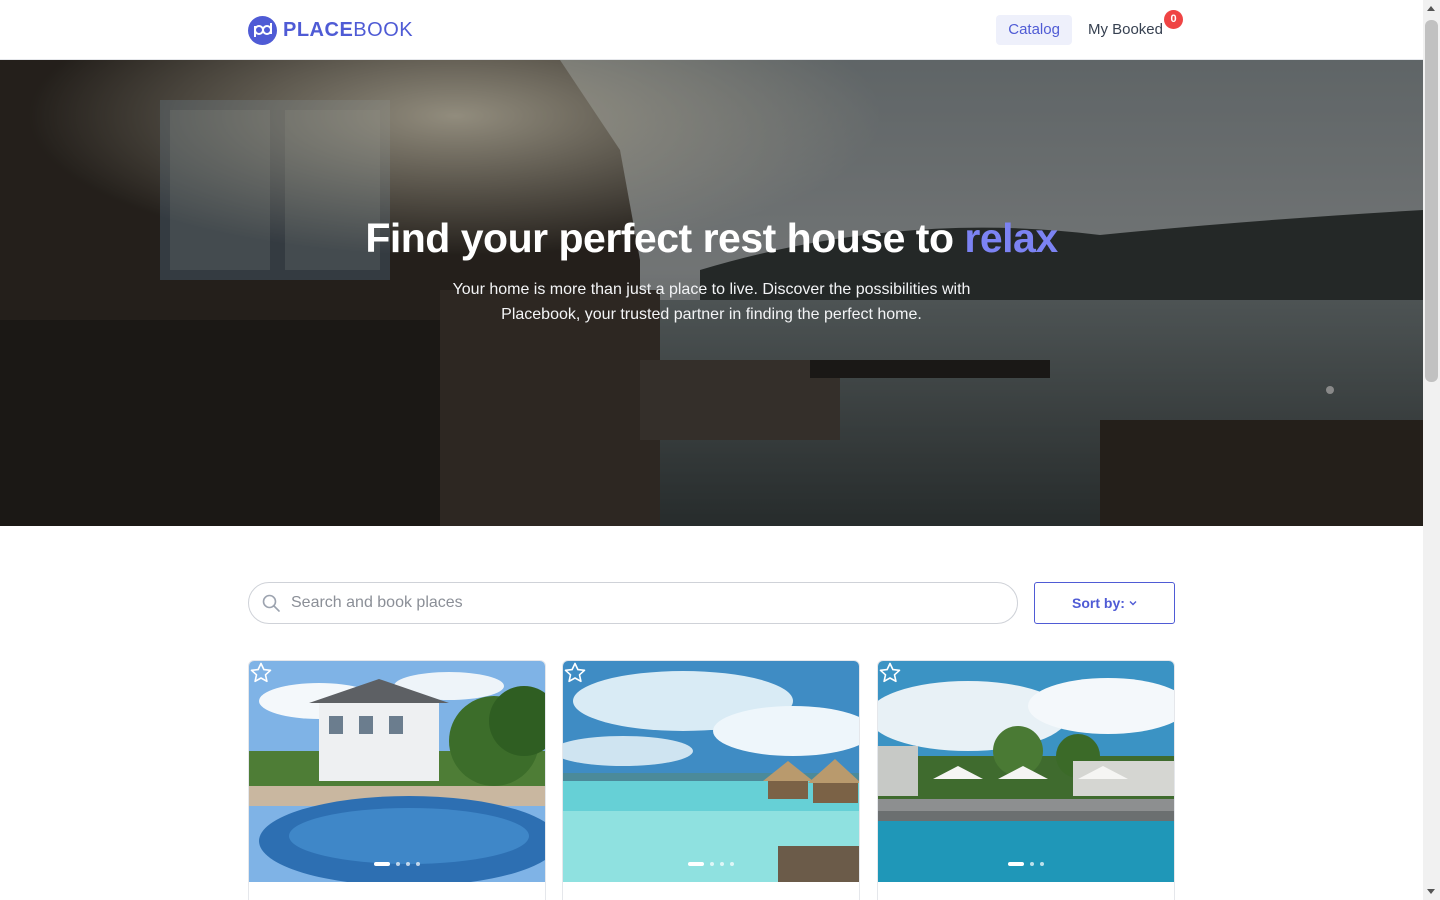 This screenshot has width=1440, height=900. I want to click on nav-catalog-link: Catalog, so click(1034, 30).